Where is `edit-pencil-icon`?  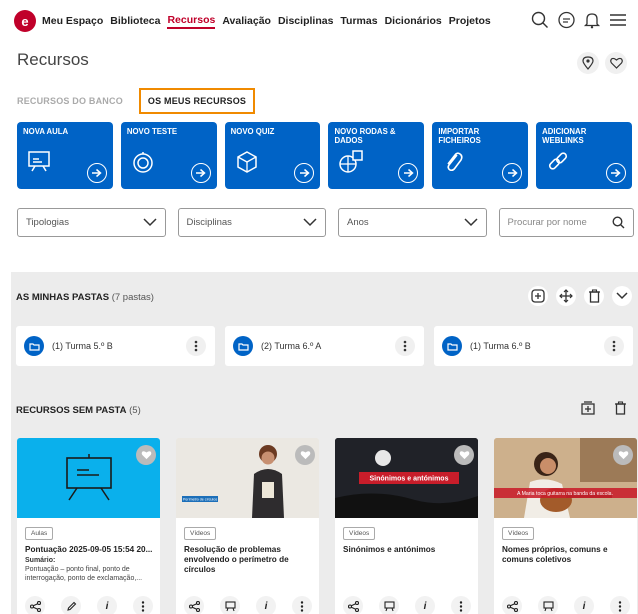 edit-pencil-icon is located at coordinates (71, 605).